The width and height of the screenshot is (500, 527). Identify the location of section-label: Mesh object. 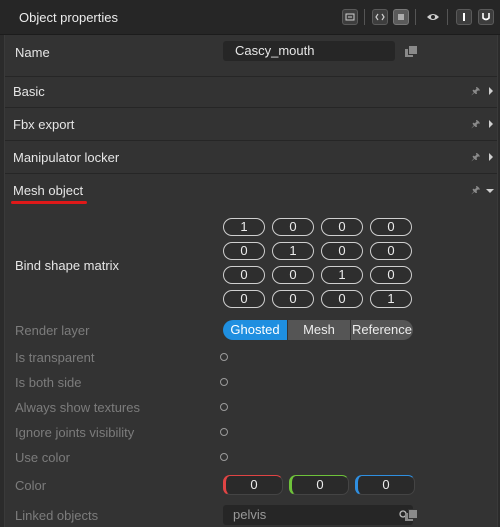
(48, 190).